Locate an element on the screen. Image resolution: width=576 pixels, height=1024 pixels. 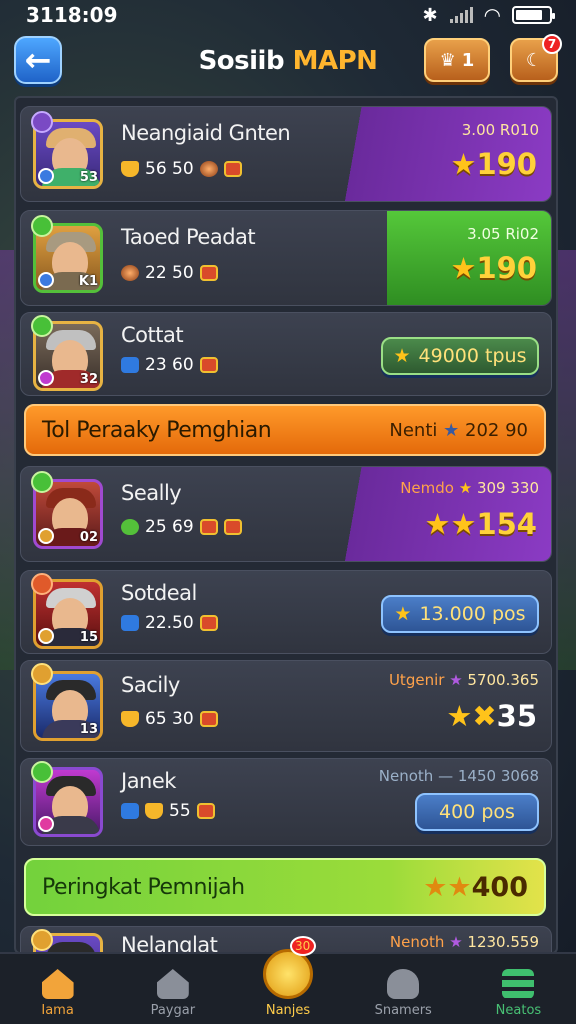
users-icon is located at coordinates (403, 984).